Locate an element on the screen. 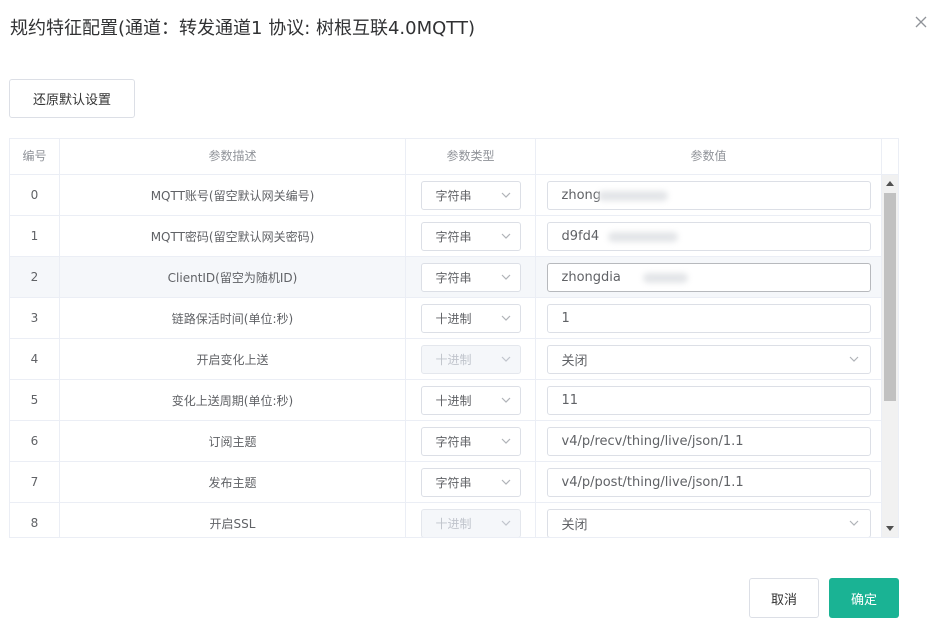 This screenshot has height=633, width=934. table-row: 5 变化上送周期(单位:秒) 十进制 11 is located at coordinates (446, 400).